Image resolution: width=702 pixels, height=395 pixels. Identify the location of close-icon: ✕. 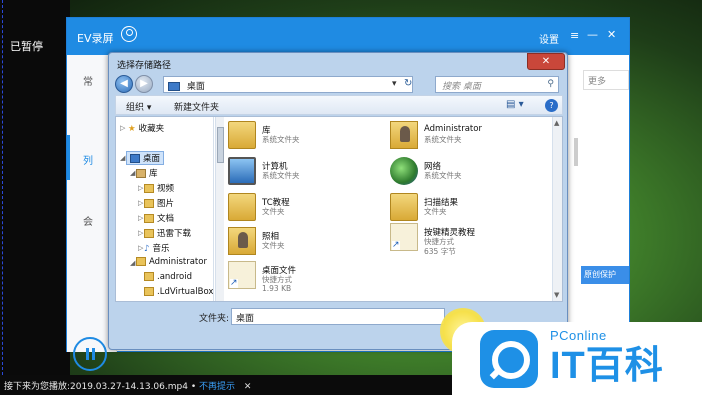
(611, 34).